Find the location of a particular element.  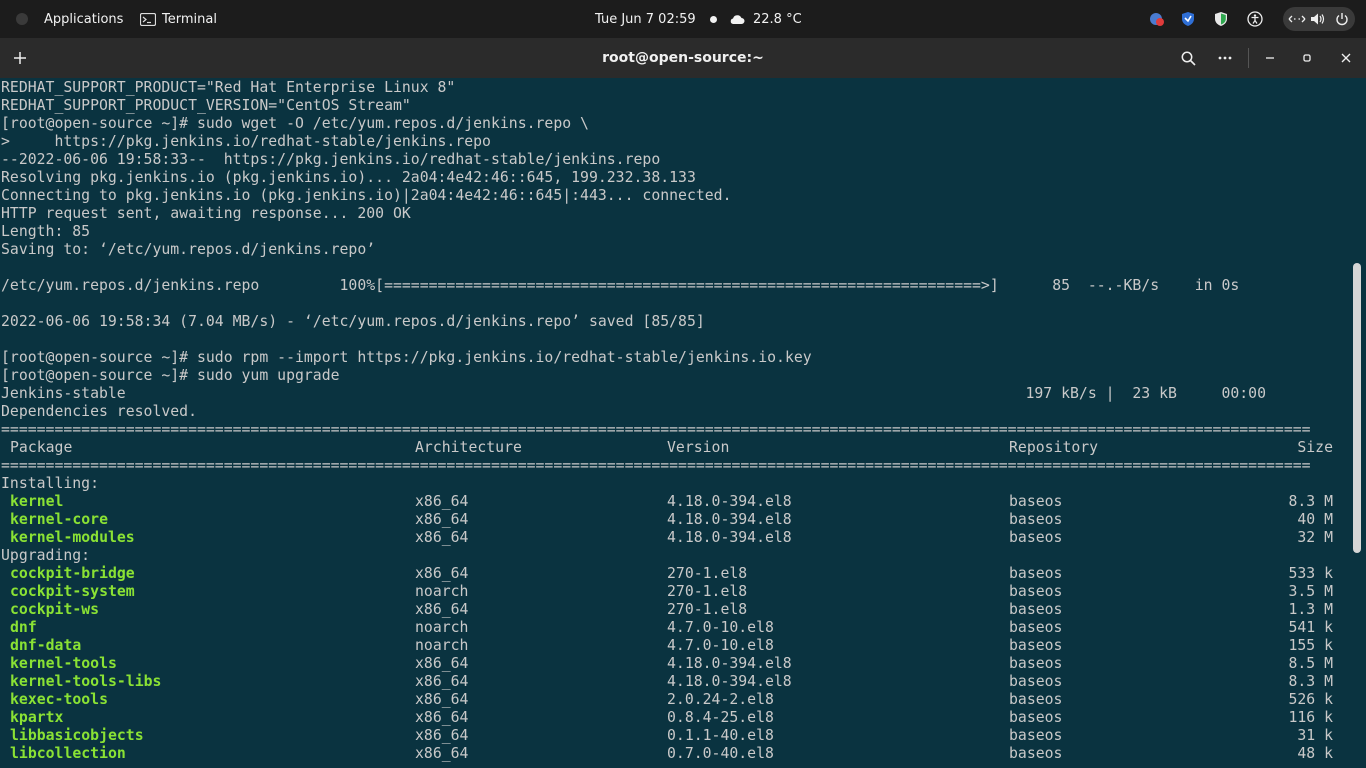

weather-indicator: 22.8 °C is located at coordinates (765, 19).